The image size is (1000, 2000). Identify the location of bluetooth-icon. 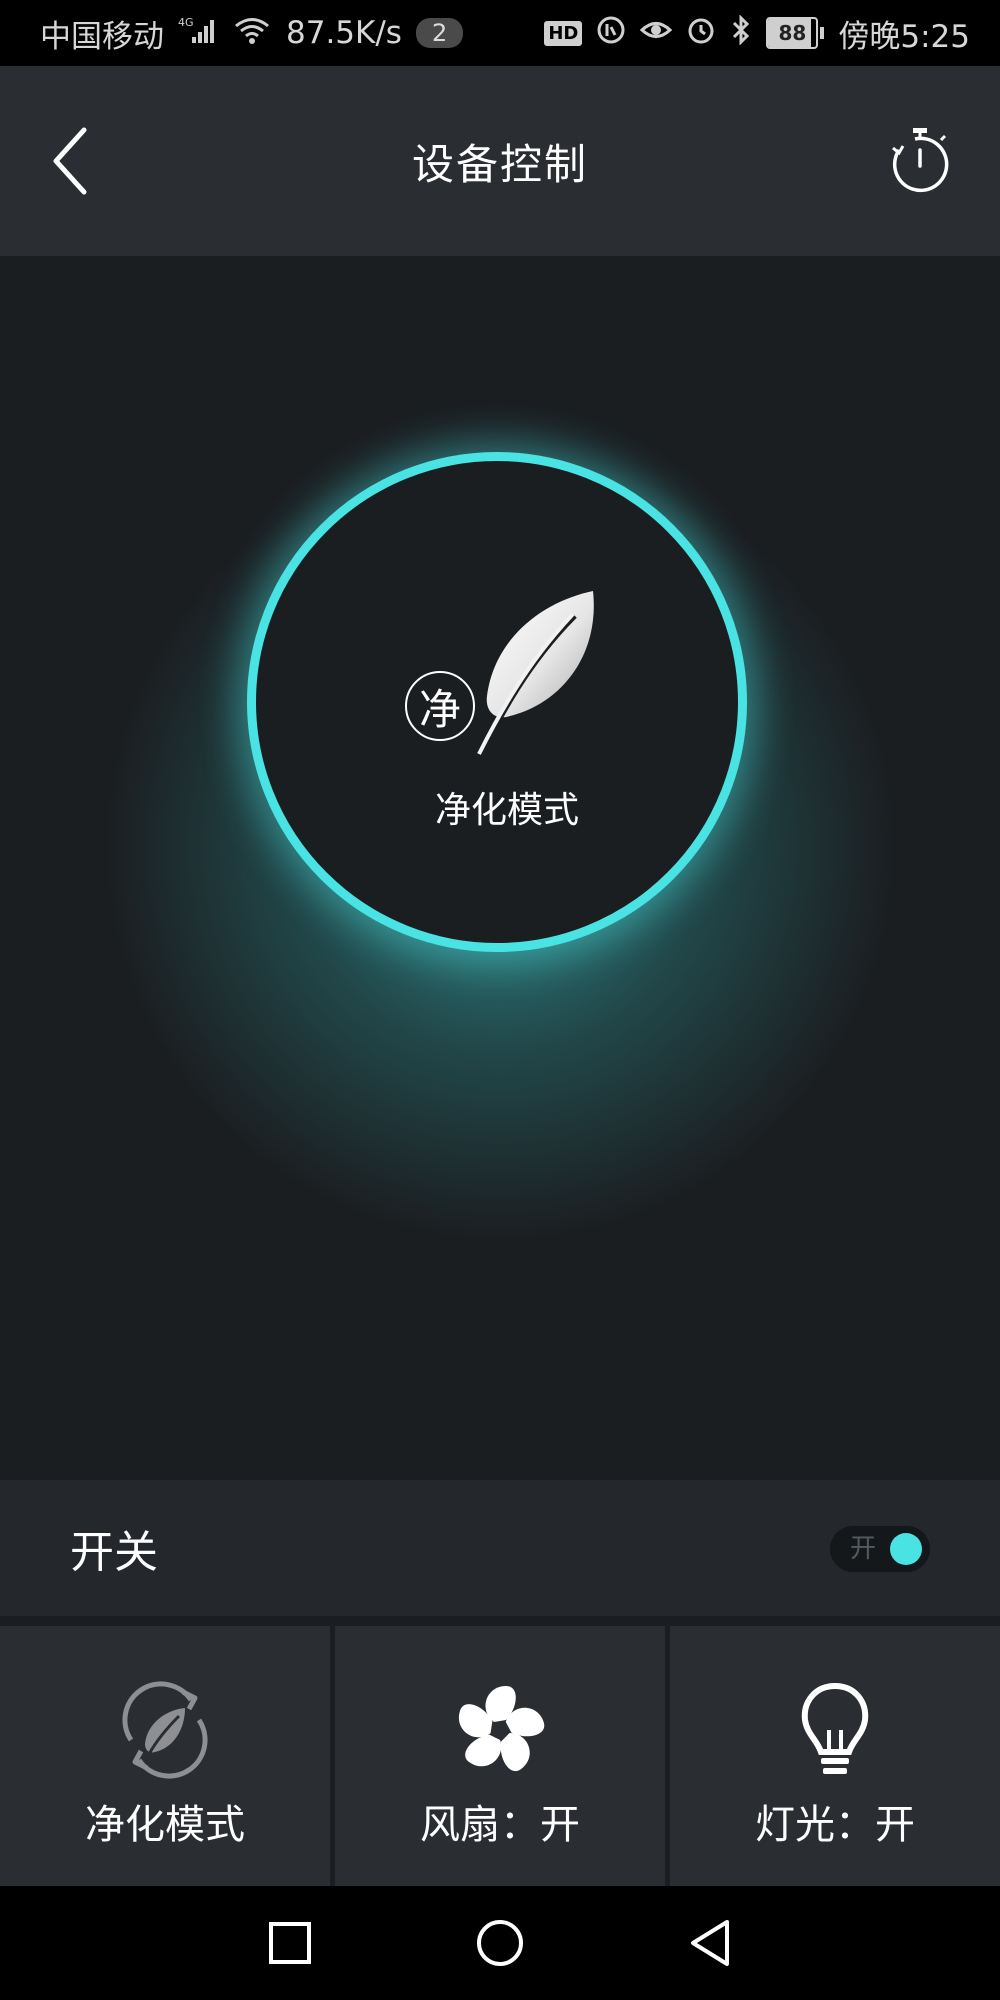
(741, 32).